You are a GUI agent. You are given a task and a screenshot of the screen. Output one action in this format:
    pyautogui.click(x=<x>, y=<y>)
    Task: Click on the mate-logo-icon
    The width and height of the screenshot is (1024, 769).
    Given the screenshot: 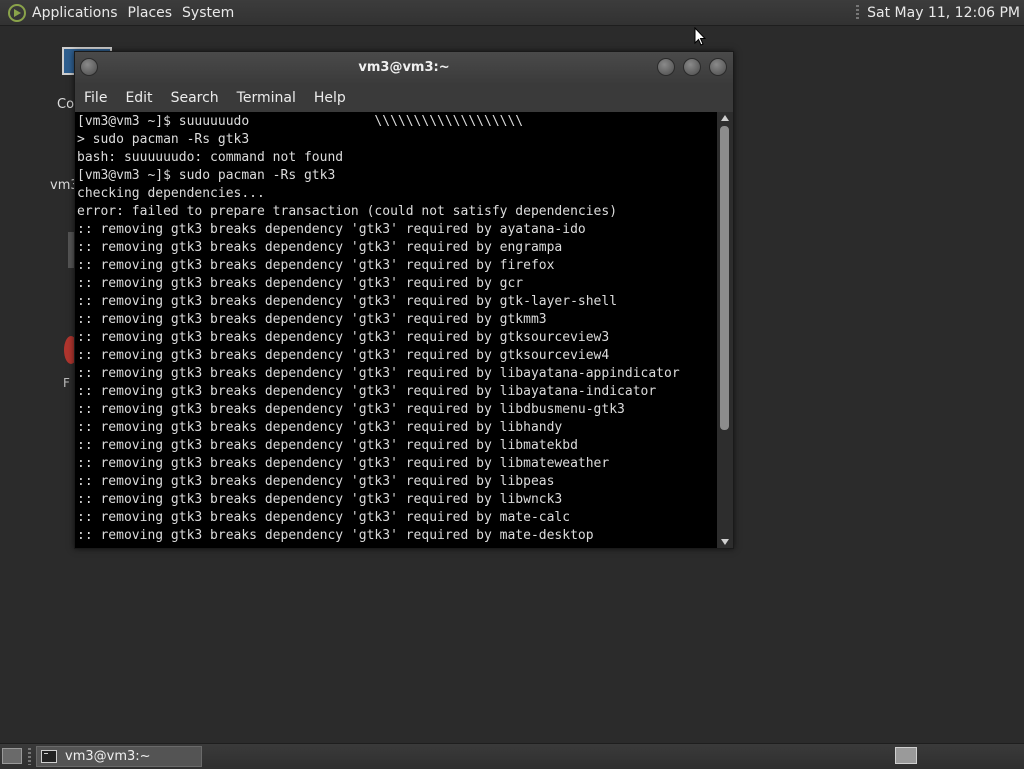 What is the action you would take?
    pyautogui.click(x=17, y=12)
    